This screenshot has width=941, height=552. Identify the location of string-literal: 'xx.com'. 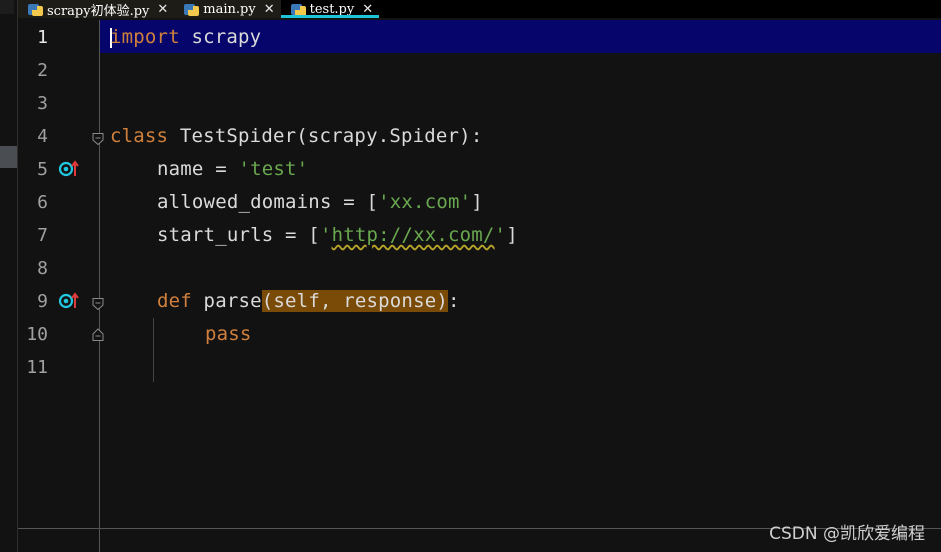
(425, 202).